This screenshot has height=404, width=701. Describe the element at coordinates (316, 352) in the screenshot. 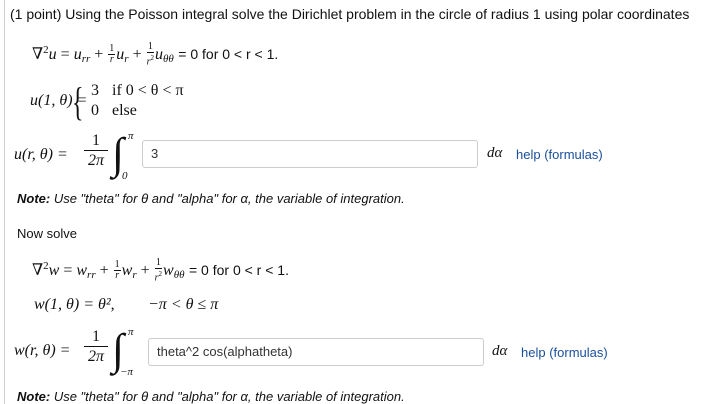

I see `answer-input-2: theta^2 cos(alphatheta)` at that location.